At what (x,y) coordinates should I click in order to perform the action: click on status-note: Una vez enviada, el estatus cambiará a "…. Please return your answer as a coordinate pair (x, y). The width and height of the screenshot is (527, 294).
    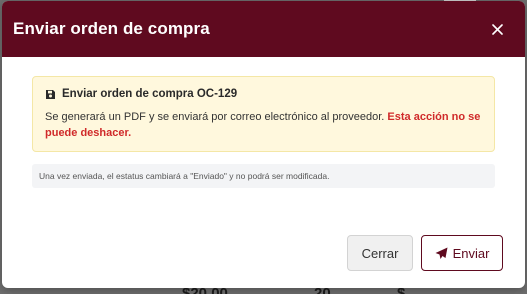
    Looking at the image, I should click on (263, 176).